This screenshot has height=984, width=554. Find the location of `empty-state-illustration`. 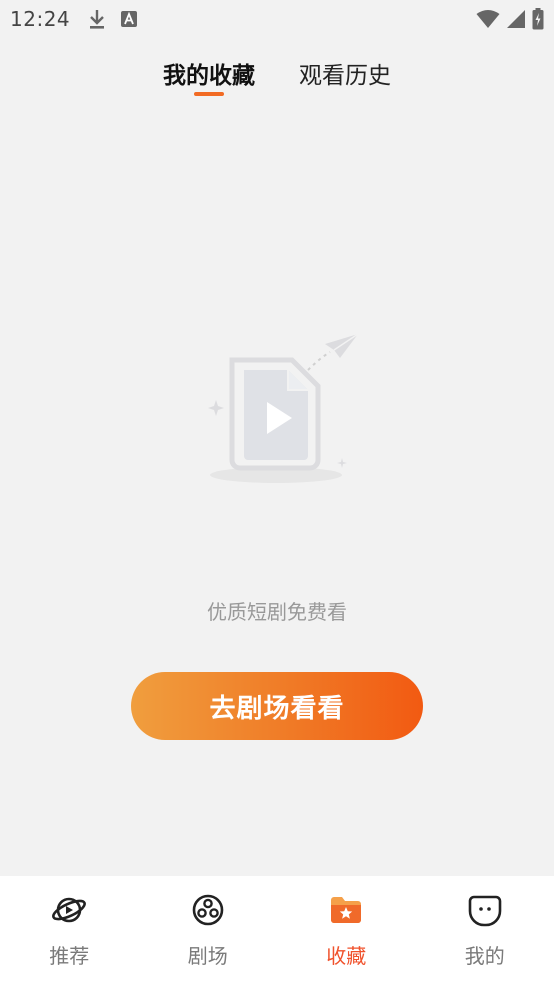

empty-state-illustration is located at coordinates (283, 408).